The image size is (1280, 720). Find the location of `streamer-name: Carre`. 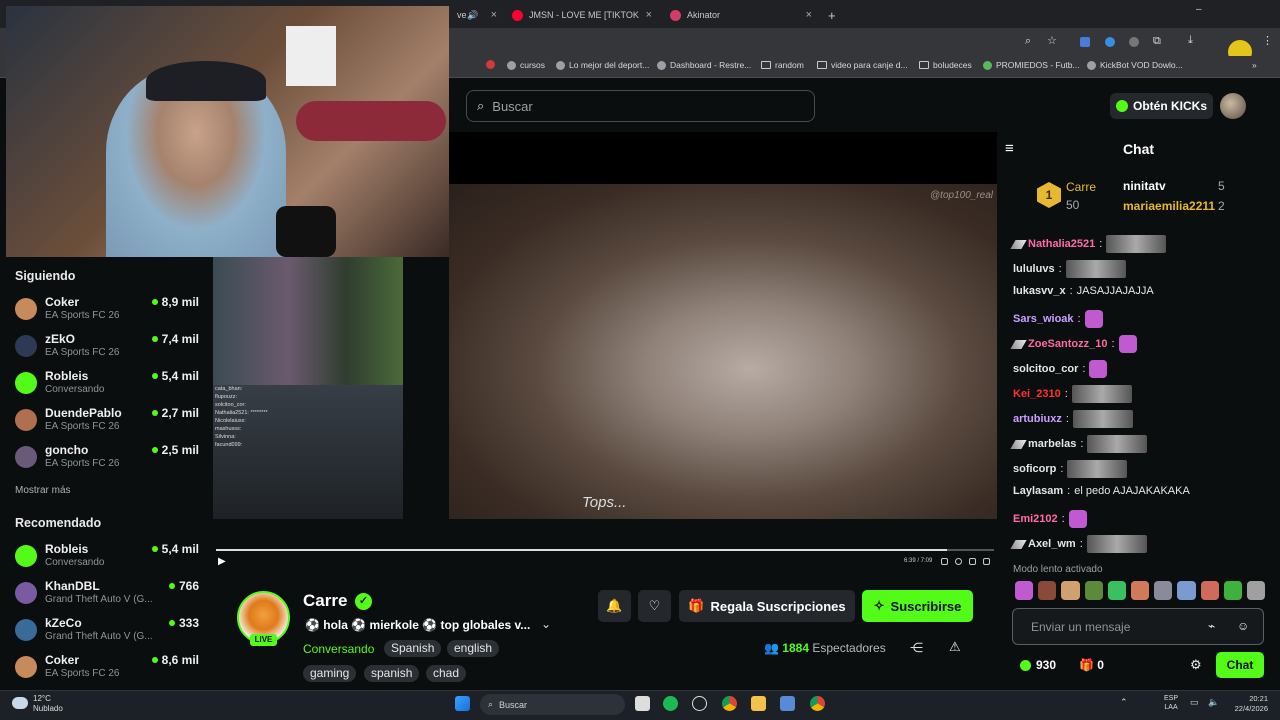

streamer-name: Carre is located at coordinates (325, 601).